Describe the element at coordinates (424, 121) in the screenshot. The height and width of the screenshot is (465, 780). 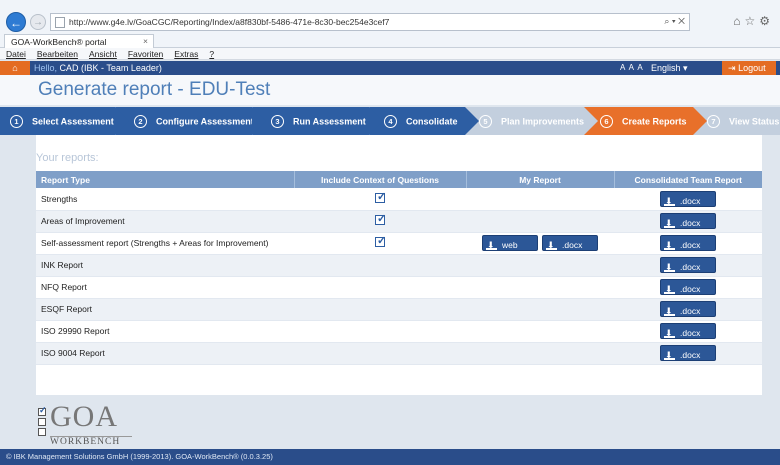
I see `step-consolidate: 4 Consolidate` at that location.